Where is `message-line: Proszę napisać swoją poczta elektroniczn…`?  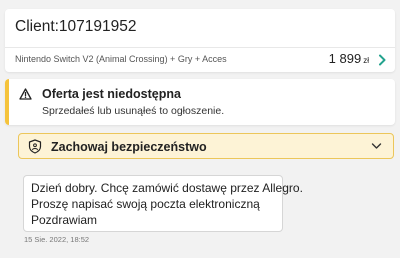 message-line: Proszę napisać swoją poczta elektroniczn… is located at coordinates (145, 204).